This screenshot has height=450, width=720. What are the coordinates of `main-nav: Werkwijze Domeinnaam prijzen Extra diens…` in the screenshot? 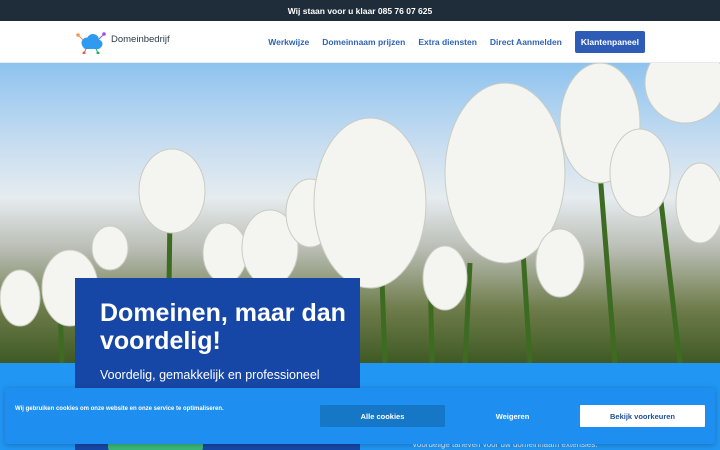 It's located at (456, 42).